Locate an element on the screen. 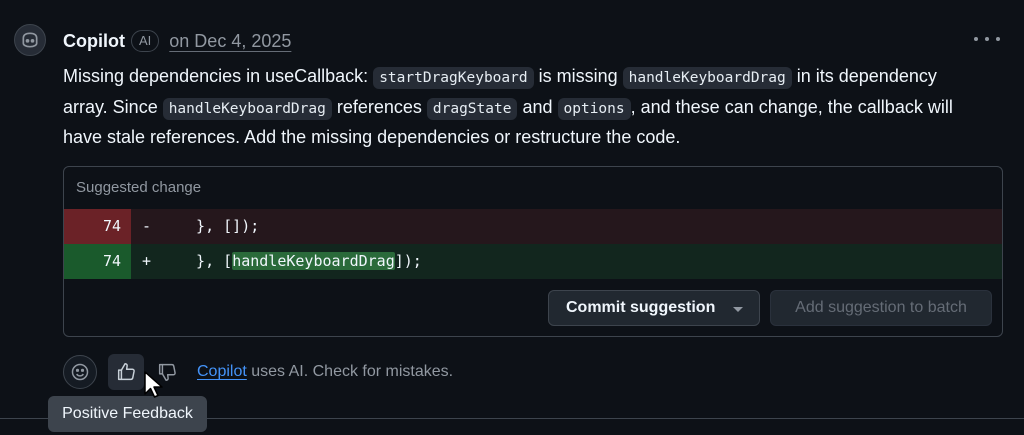 This screenshot has width=1024, height=435. thumbs-up-icon is located at coordinates (126, 372).